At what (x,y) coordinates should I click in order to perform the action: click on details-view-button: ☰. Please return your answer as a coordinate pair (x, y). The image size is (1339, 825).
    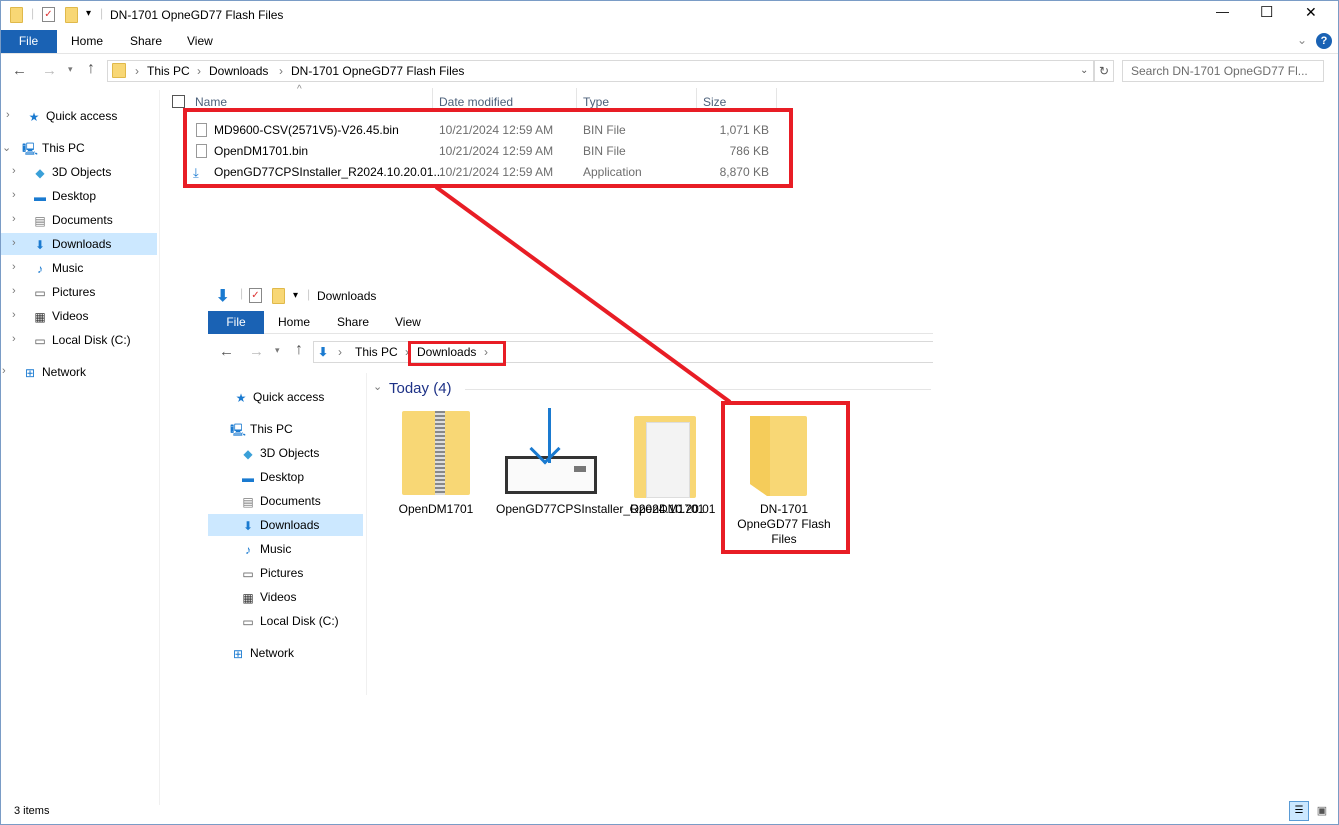
    Looking at the image, I should click on (1299, 811).